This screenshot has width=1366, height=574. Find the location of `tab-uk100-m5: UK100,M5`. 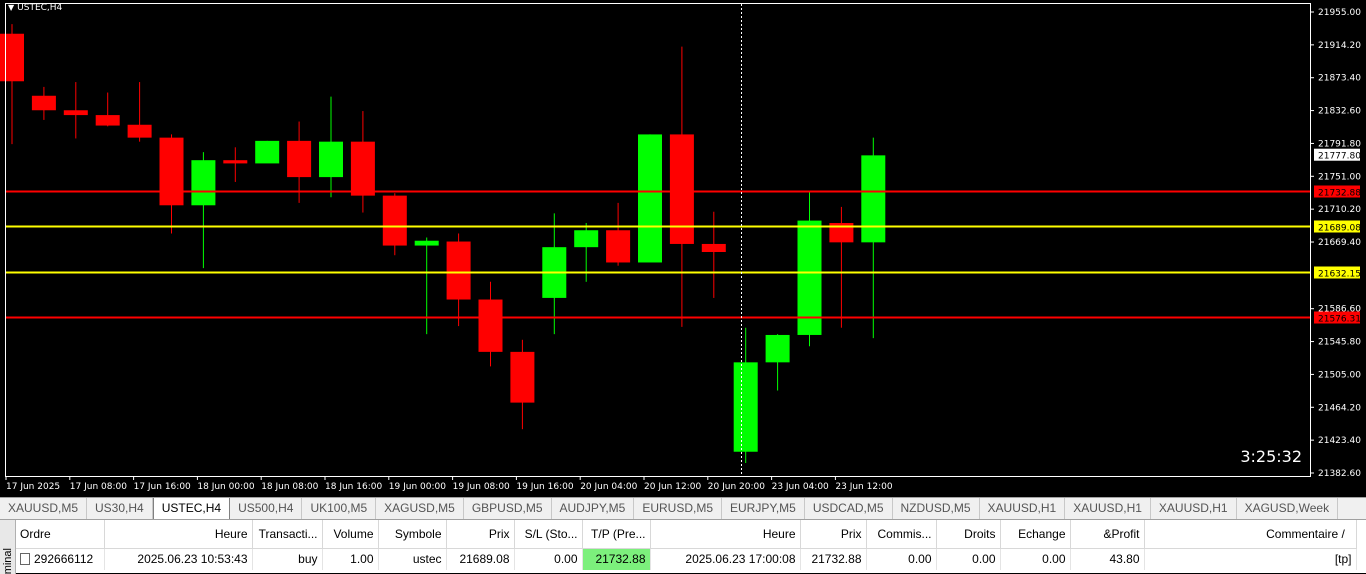

tab-uk100-m5: UK100,M5 is located at coordinates (339, 508).